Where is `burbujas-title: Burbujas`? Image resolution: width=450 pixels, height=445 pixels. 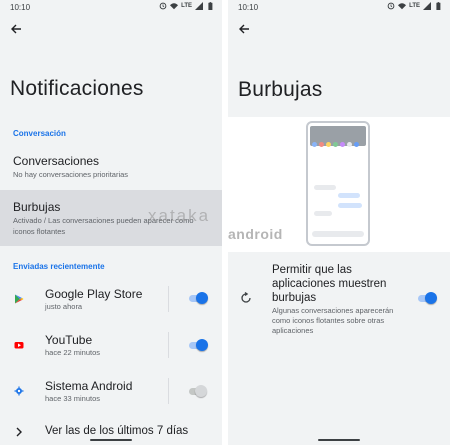
burbujas-title: Burbujas is located at coordinates (37, 207).